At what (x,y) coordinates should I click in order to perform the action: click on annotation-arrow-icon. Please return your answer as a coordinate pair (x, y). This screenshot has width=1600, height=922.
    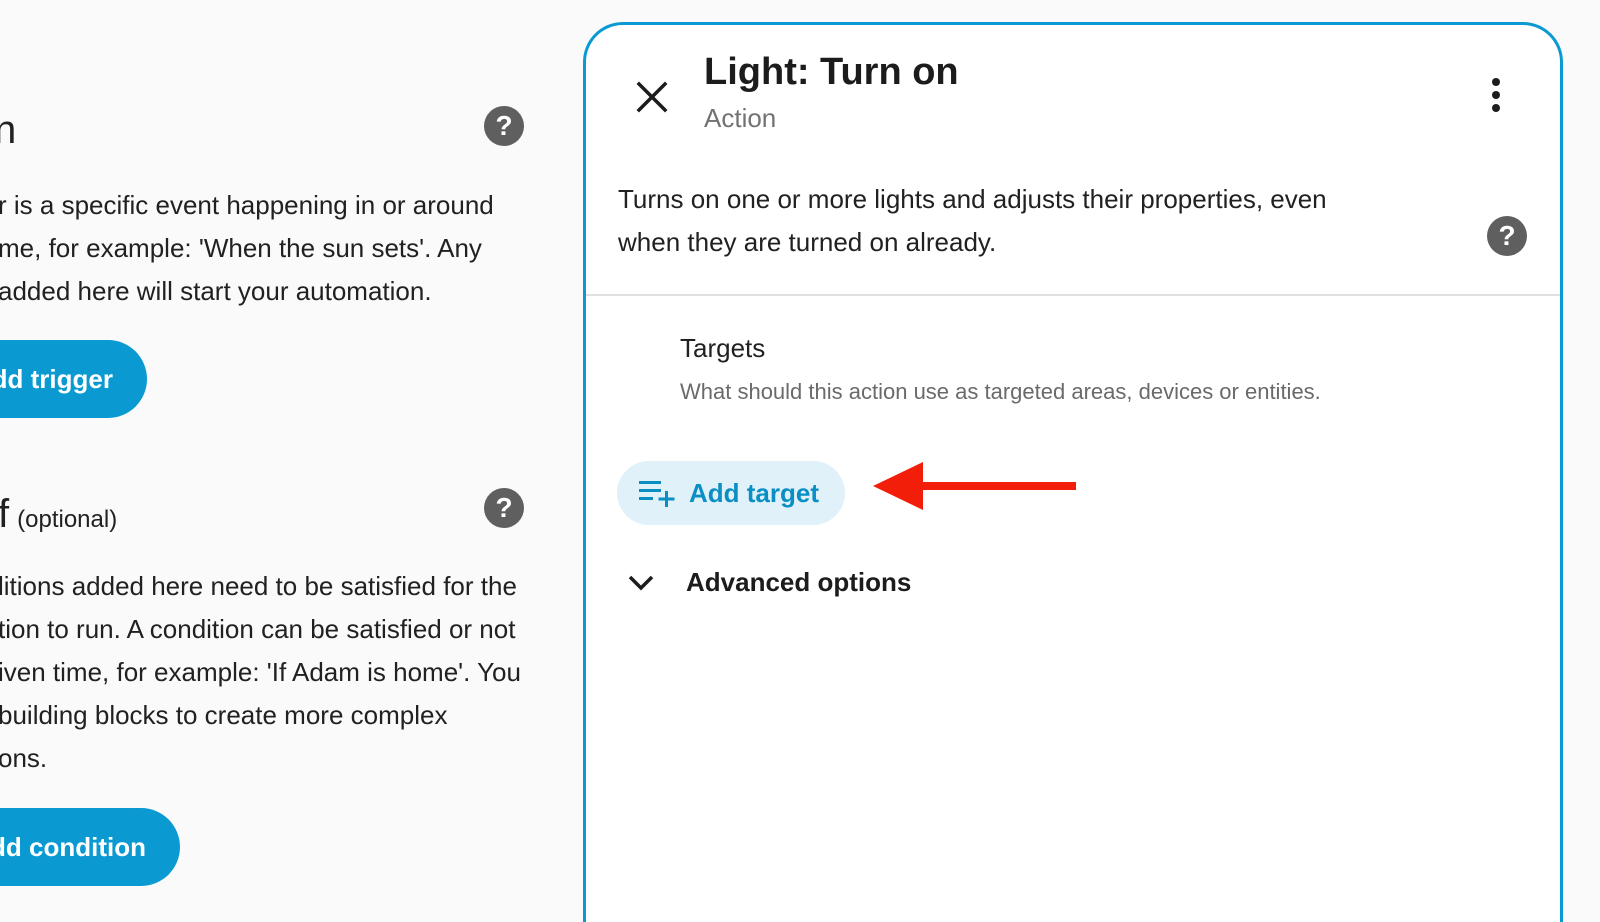
    Looking at the image, I should click on (974, 486).